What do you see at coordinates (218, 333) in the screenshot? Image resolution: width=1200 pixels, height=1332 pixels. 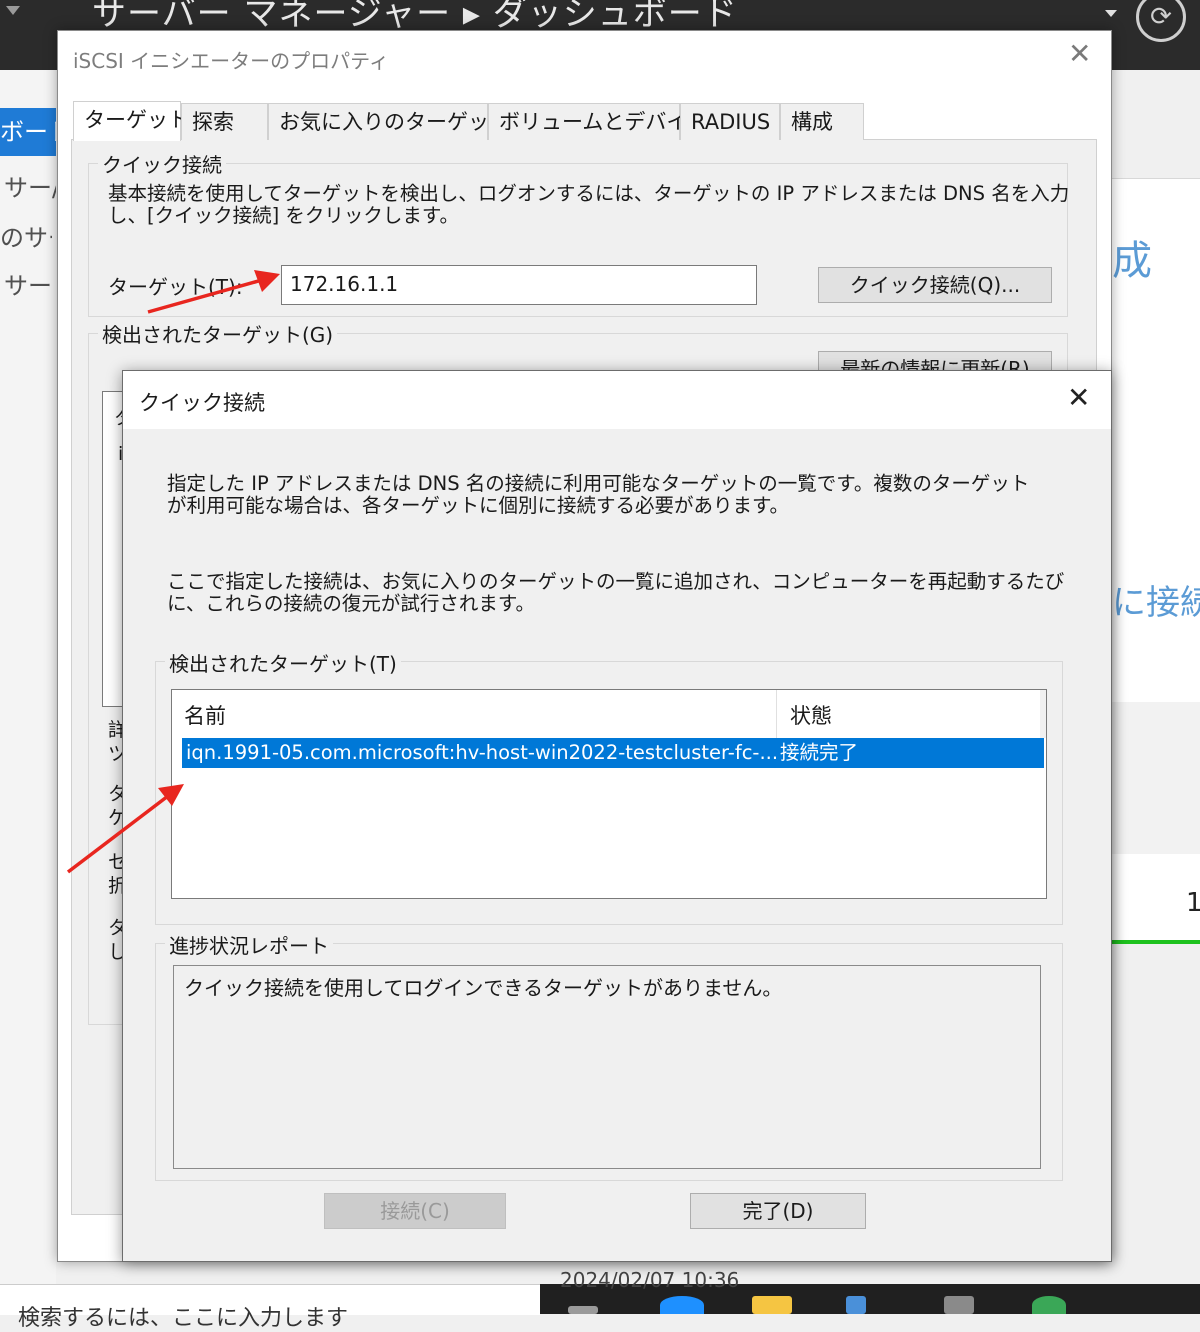 I see `discovered-targets-group-label: 検出されたターゲット(G)` at bounding box center [218, 333].